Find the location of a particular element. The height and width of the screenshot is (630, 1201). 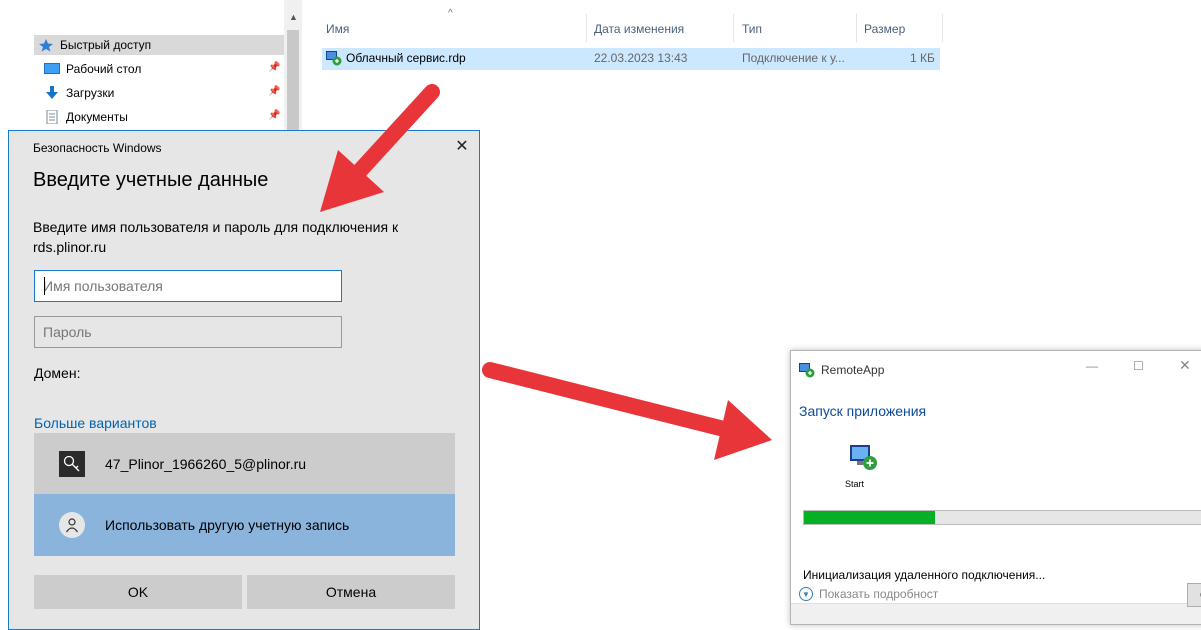

progress-bar is located at coordinates (1002, 517).